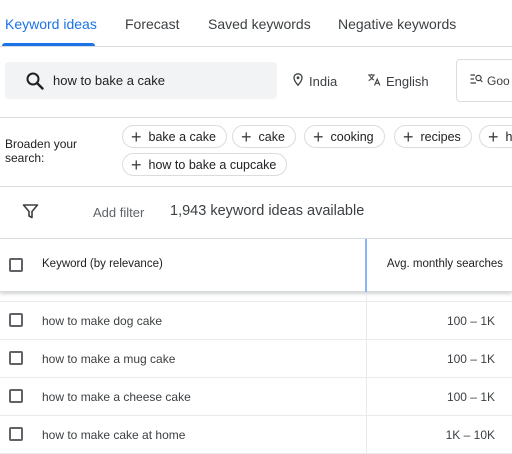 This screenshot has height=454, width=512. I want to click on search-input, so click(160, 80).